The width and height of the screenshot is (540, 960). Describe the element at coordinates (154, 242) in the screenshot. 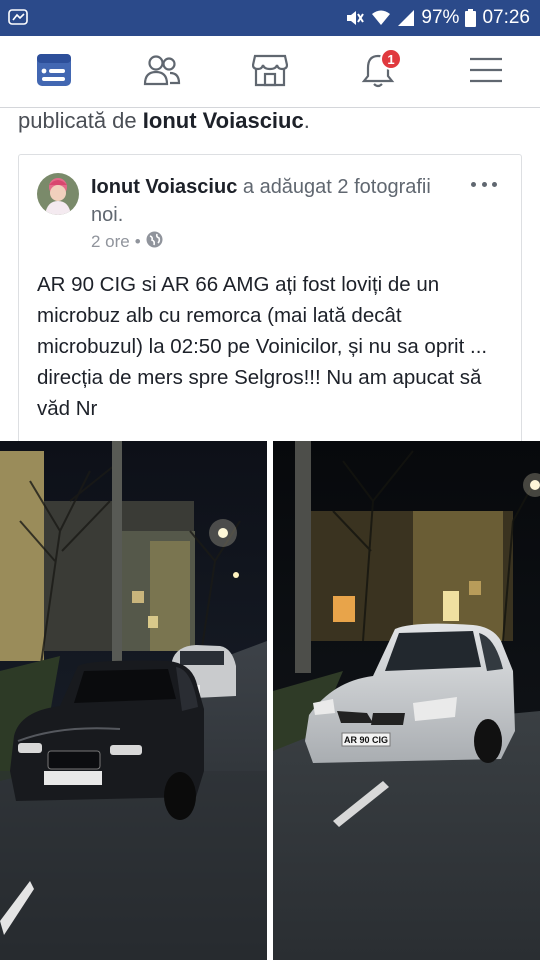

I see `globe-icon` at that location.